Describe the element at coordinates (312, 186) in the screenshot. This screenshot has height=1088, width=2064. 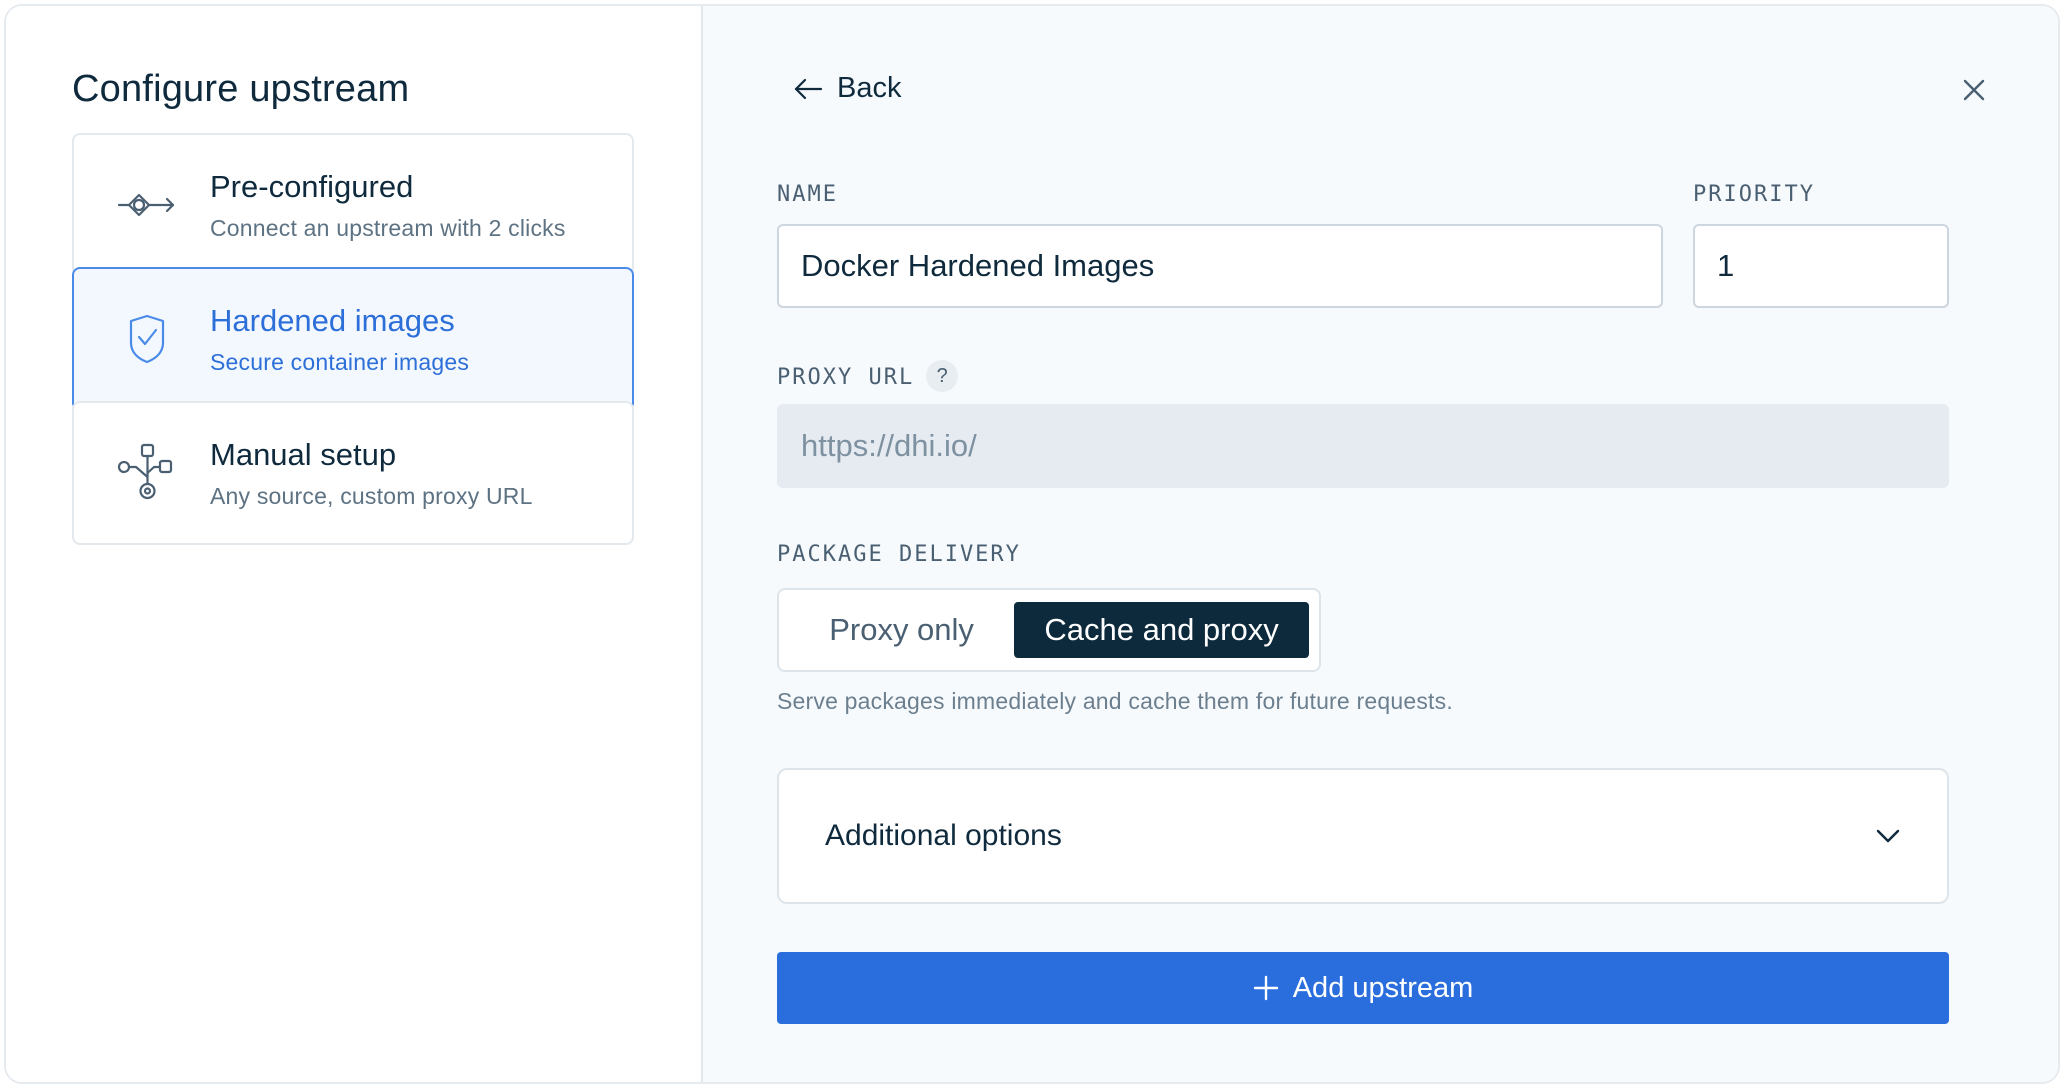
I see `option-title: Pre-configured` at that location.